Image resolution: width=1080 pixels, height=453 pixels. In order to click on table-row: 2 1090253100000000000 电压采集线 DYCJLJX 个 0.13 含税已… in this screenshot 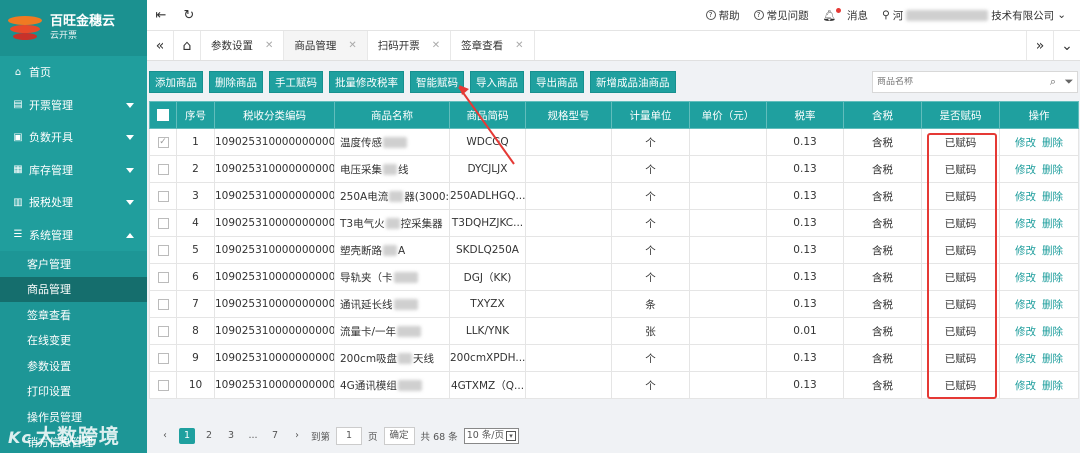, I will do `click(614, 169)`.